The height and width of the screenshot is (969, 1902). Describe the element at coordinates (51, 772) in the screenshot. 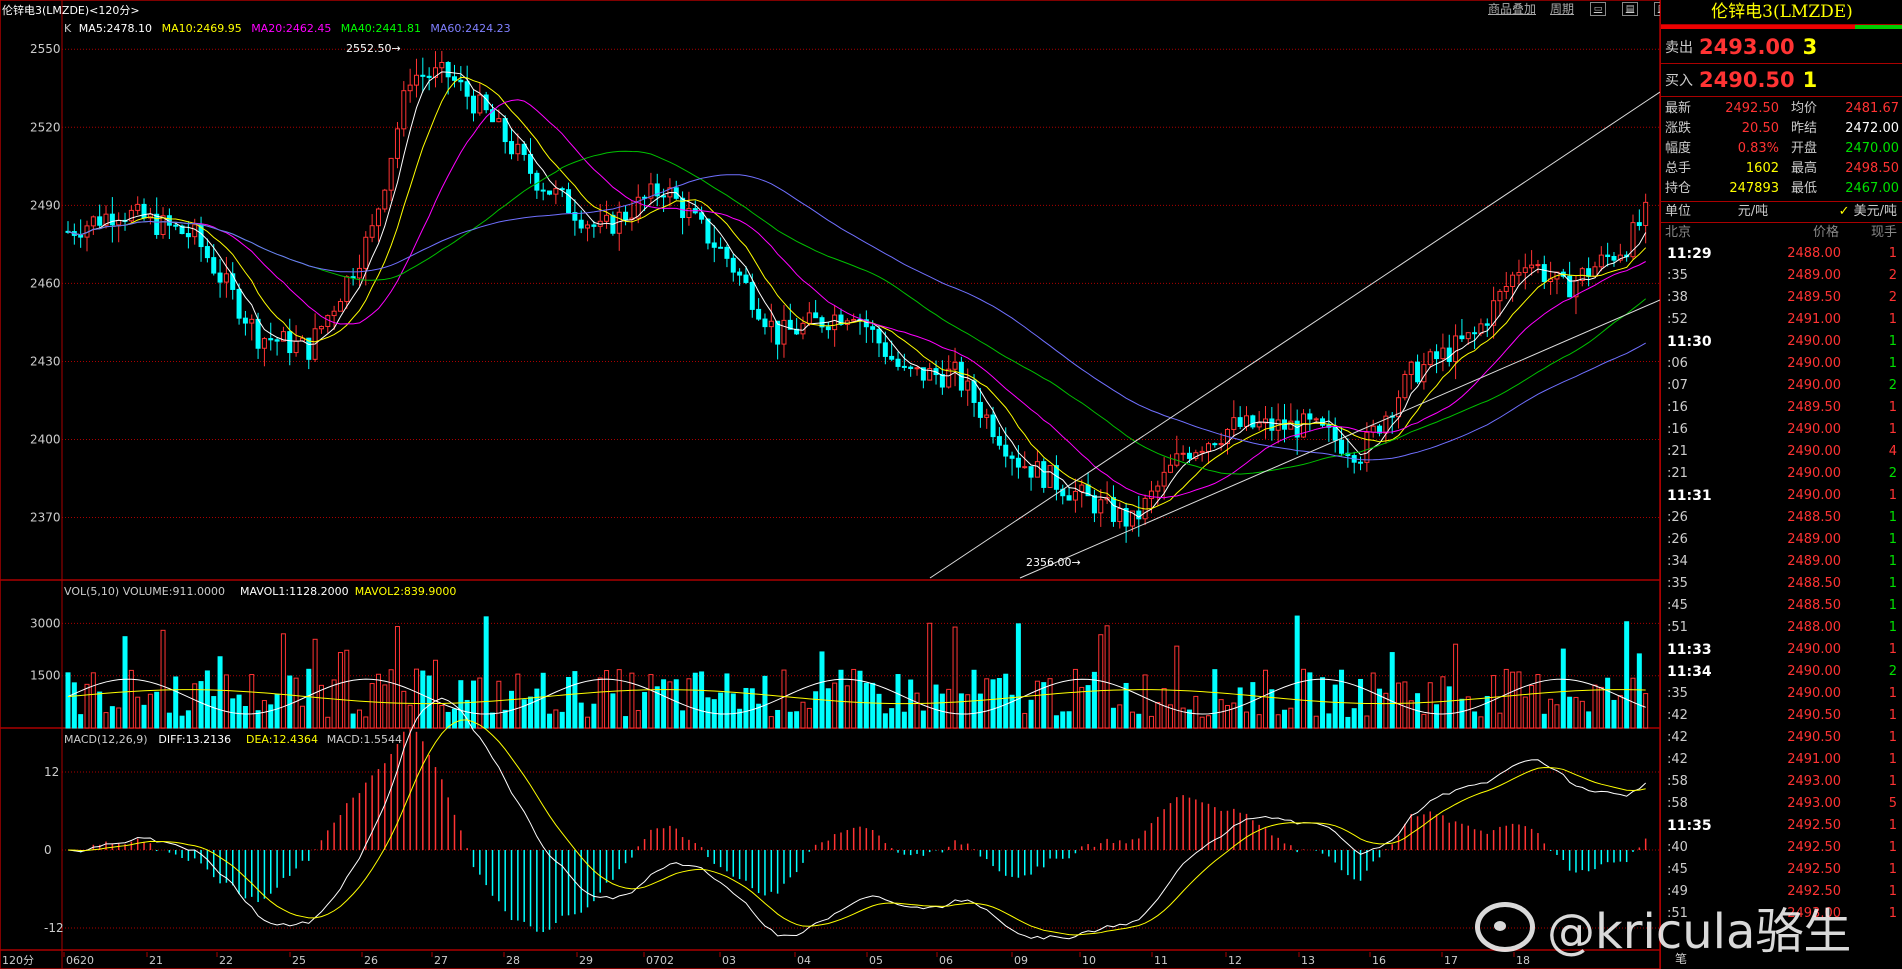

I see `macd-tick: 12` at that location.